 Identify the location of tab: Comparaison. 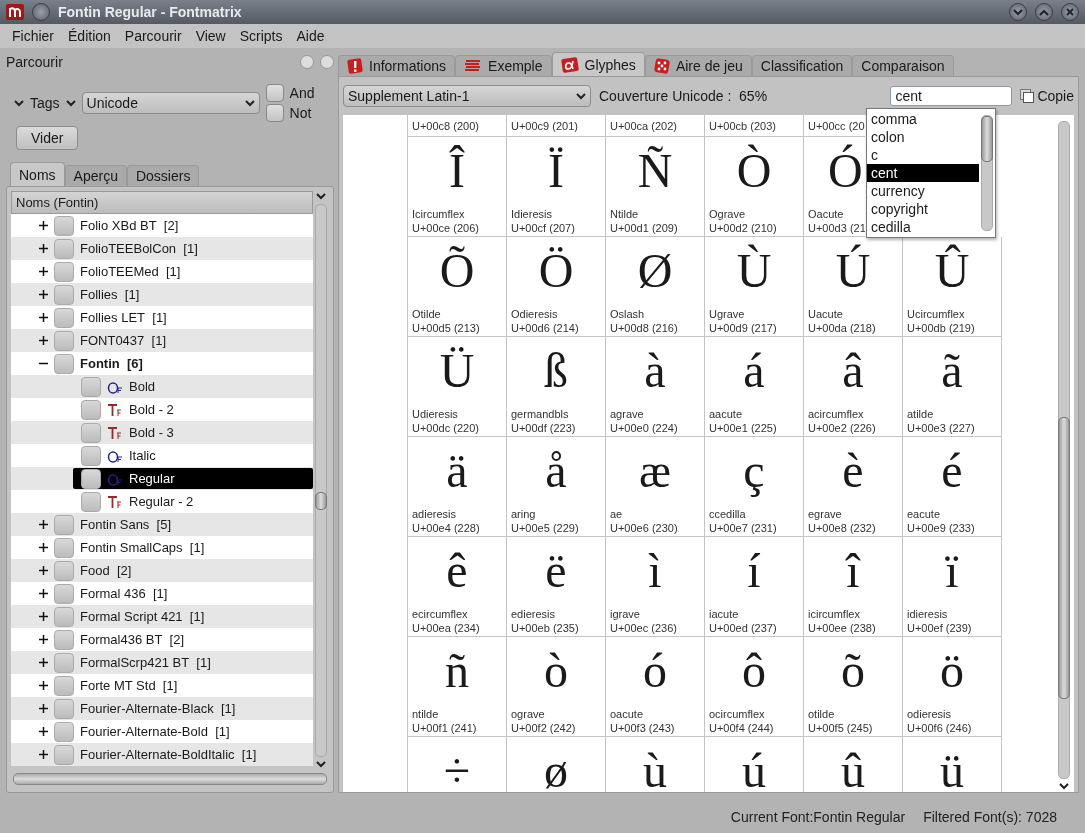
(903, 65).